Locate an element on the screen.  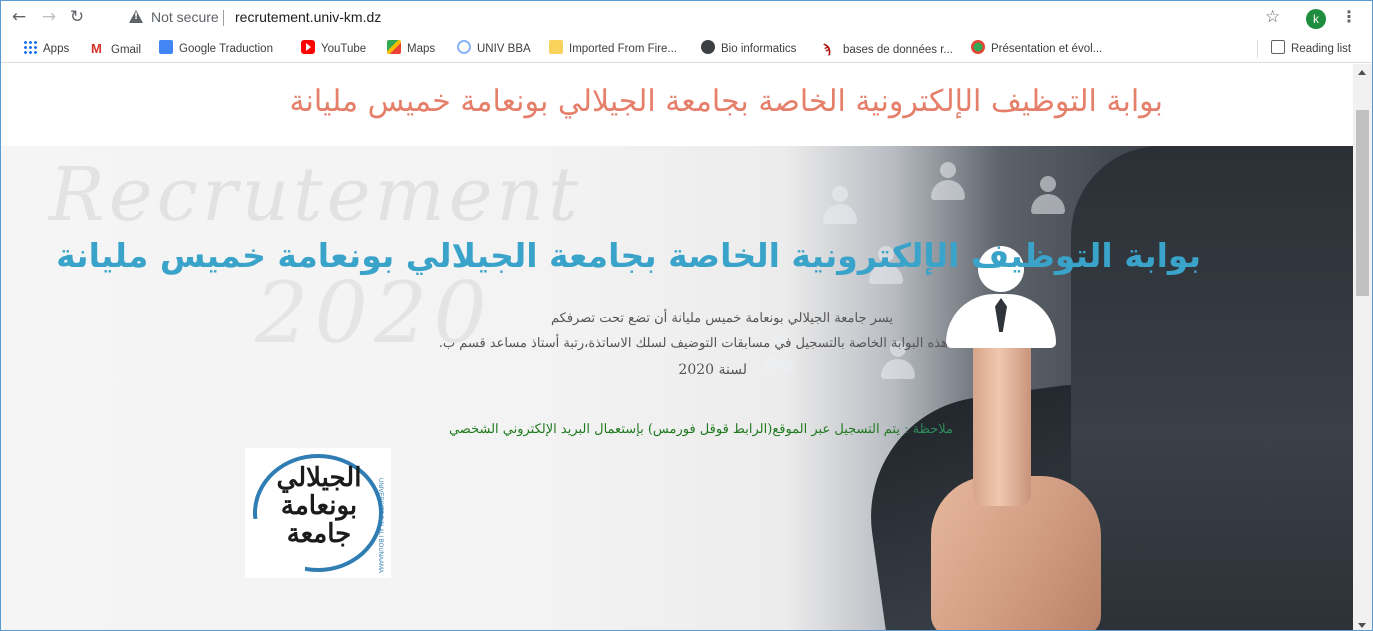
scroll-down-arrow-icon is located at coordinates (1362, 625).